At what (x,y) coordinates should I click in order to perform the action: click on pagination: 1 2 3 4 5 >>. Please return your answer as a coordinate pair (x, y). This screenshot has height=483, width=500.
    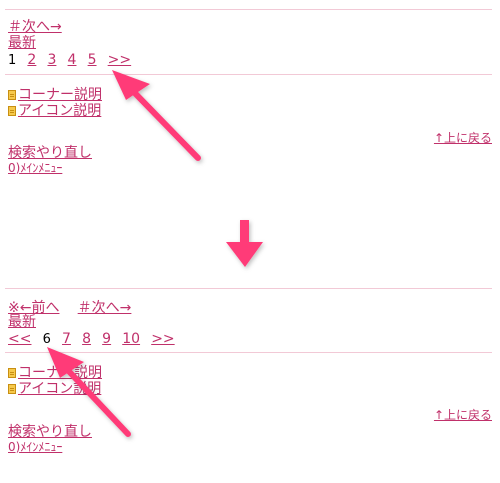
    Looking at the image, I should click on (73, 60).